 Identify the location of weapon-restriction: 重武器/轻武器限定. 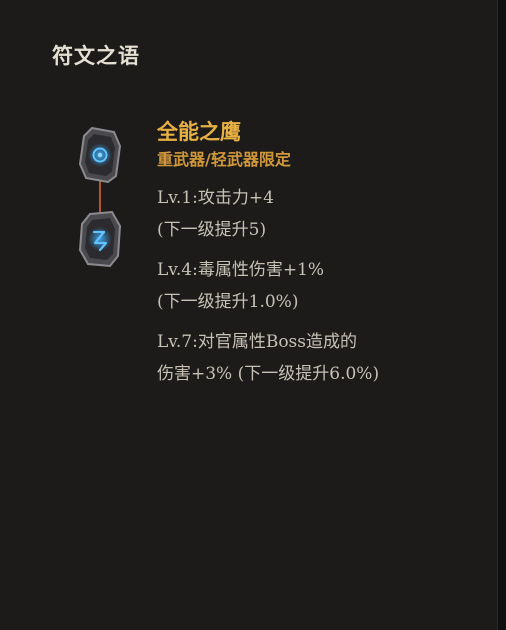
(224, 159).